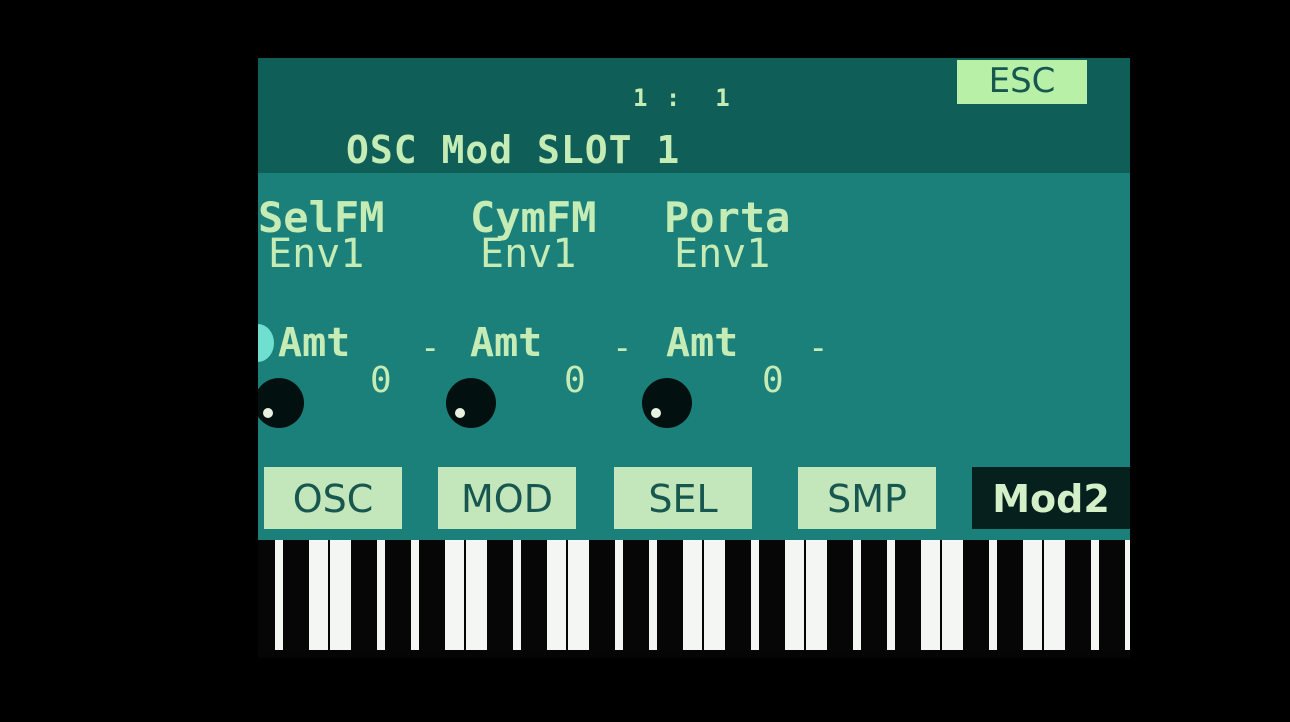 This screenshot has height=722, width=1290. I want to click on piano-keys, so click(694, 599).